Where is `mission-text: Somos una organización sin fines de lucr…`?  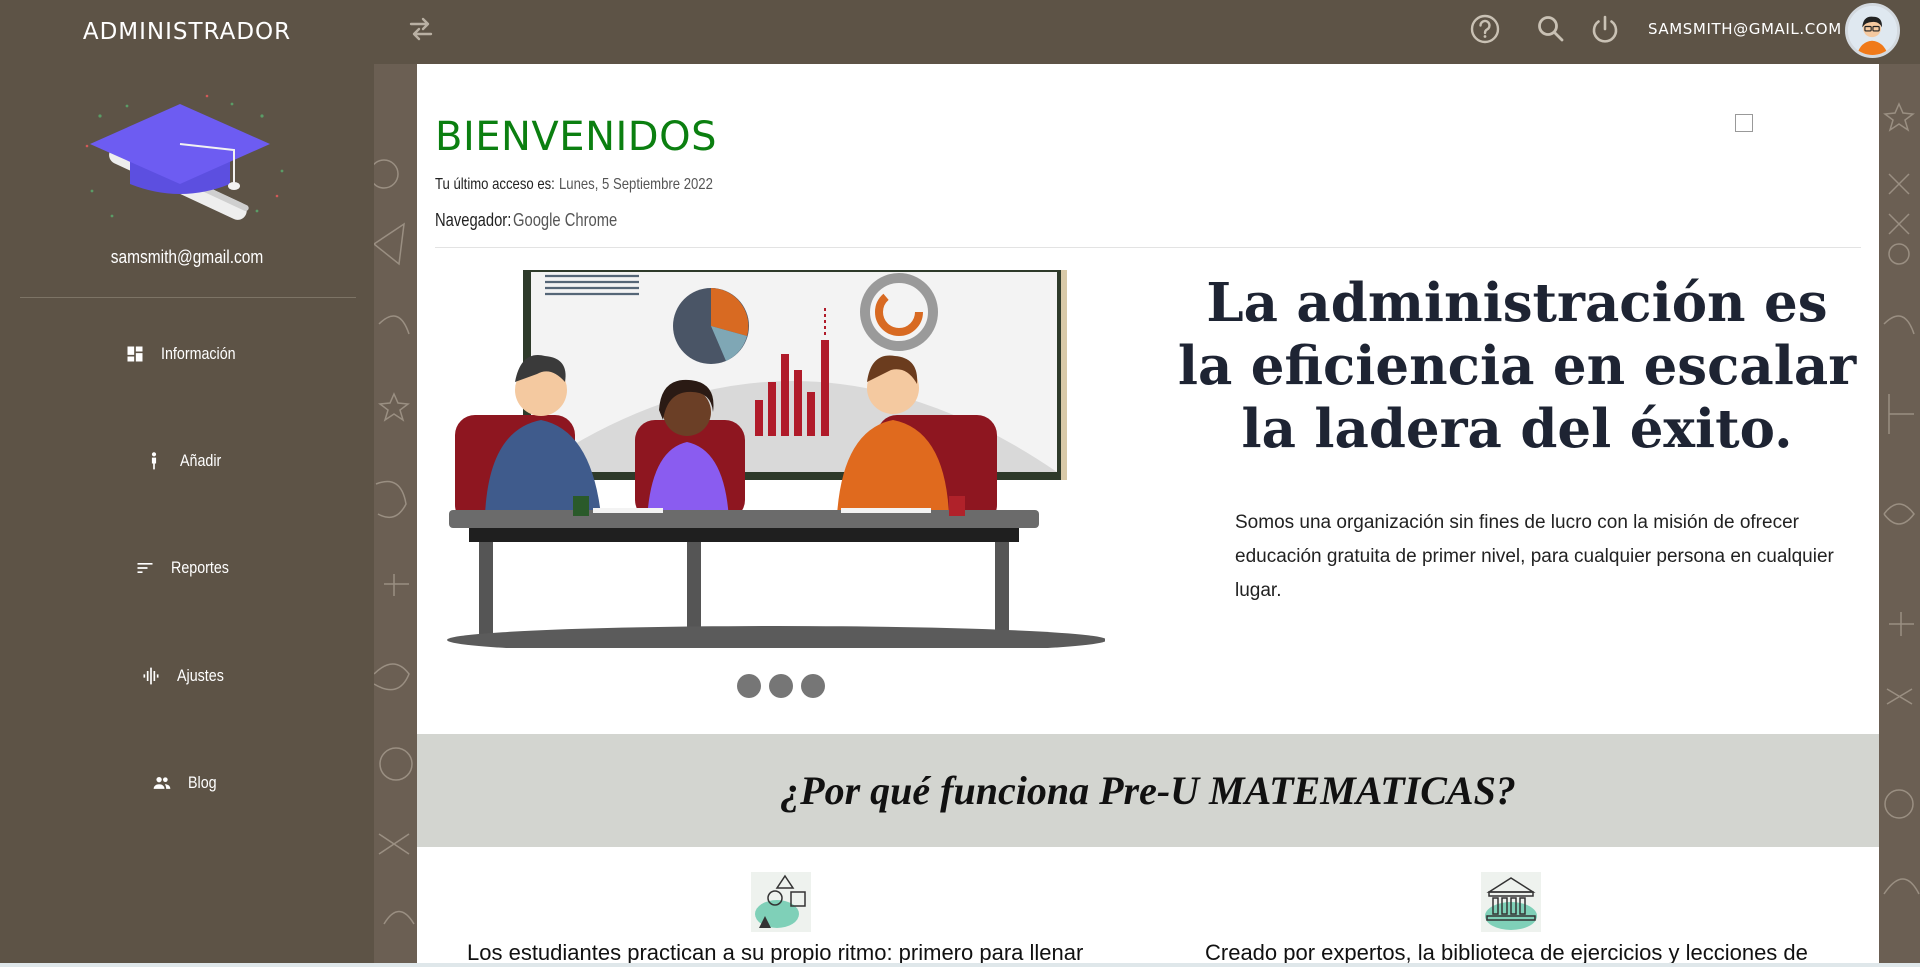 mission-text: Somos una organización sin fines de lucr… is located at coordinates (1534, 556).